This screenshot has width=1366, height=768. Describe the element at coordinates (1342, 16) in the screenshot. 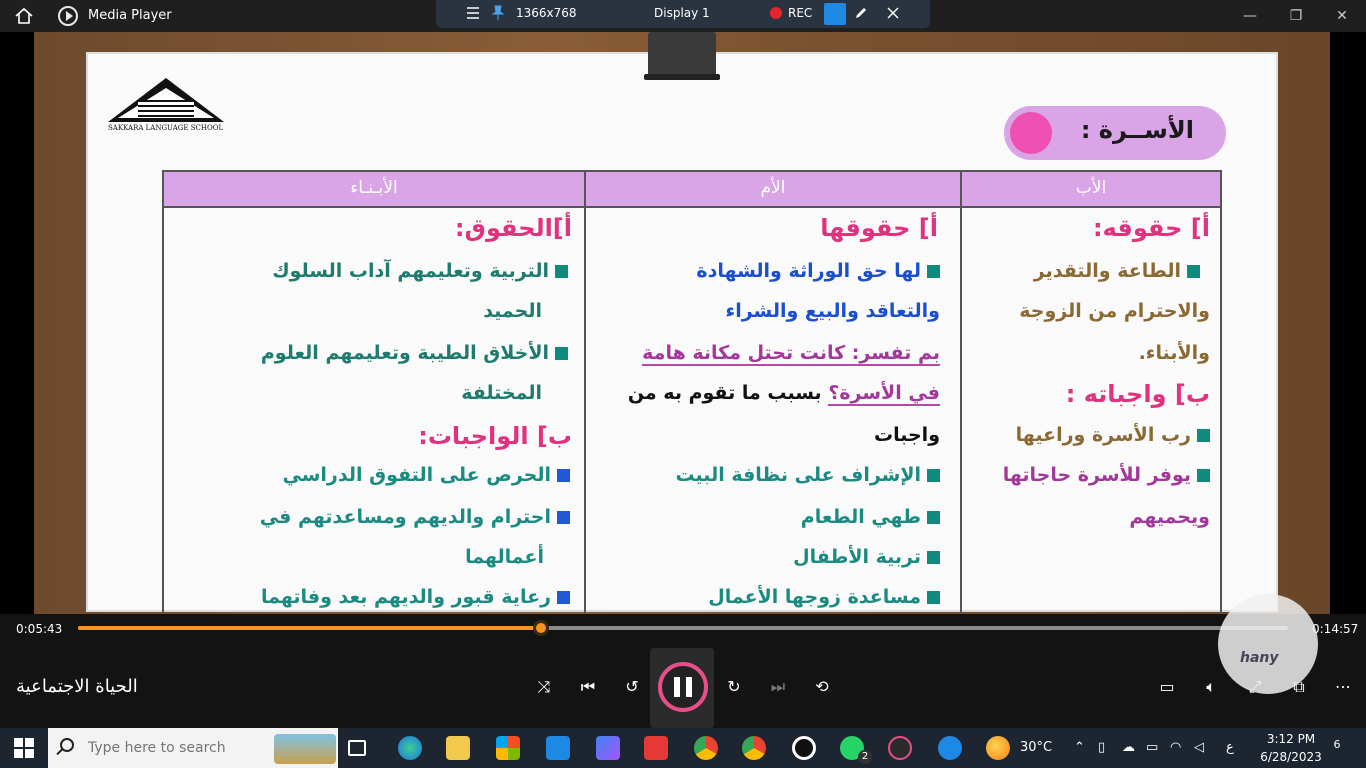

I see `close-button: ✕` at that location.